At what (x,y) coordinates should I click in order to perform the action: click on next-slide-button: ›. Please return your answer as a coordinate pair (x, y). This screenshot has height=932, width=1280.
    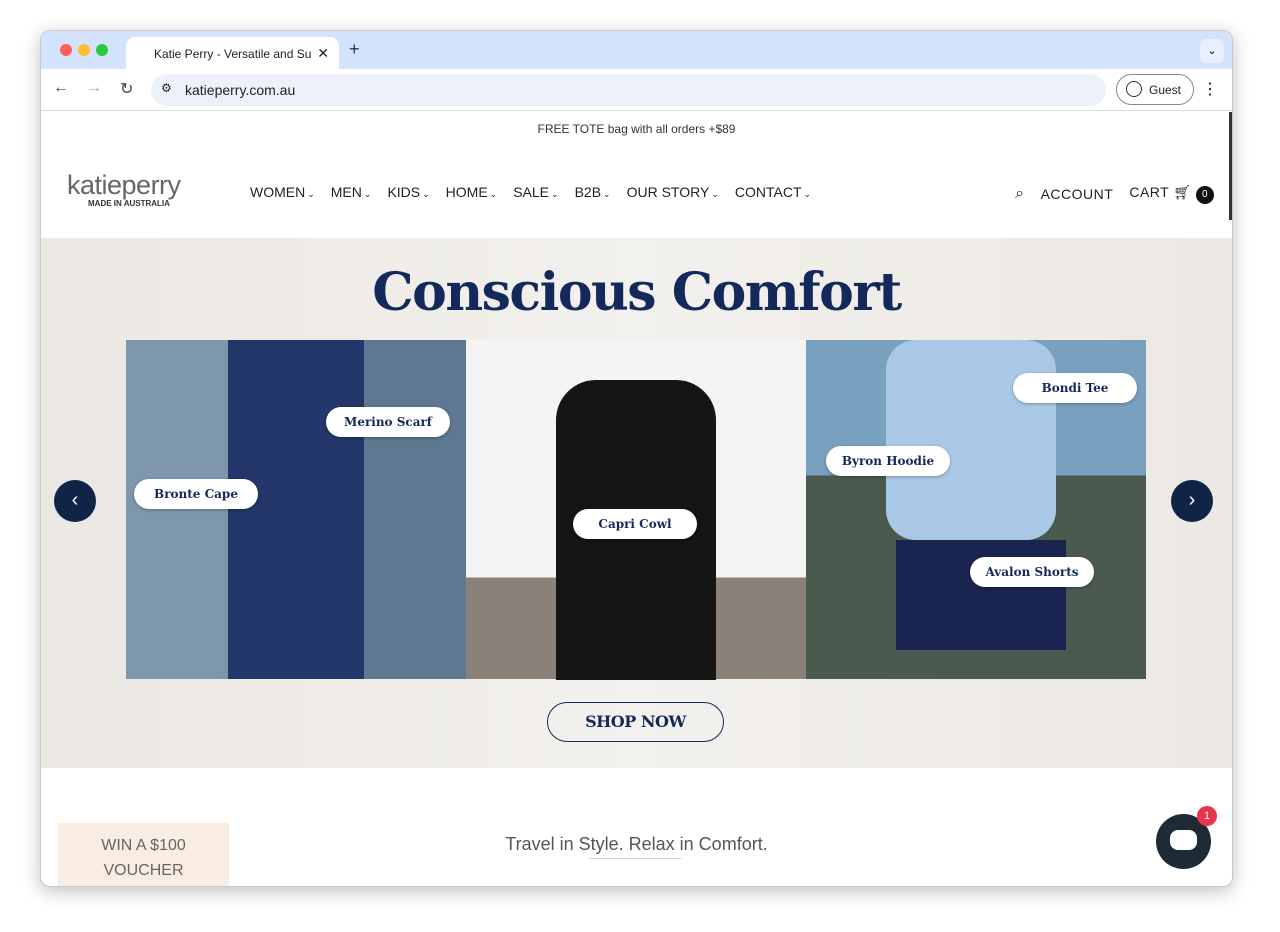
    Looking at the image, I should click on (1192, 501).